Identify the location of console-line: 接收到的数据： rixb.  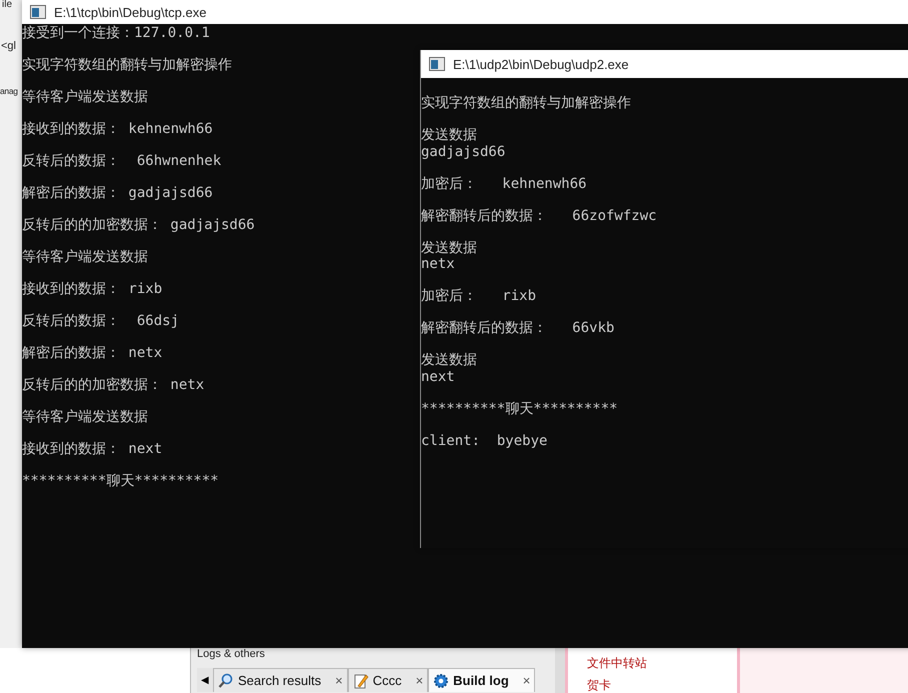
(92, 289).